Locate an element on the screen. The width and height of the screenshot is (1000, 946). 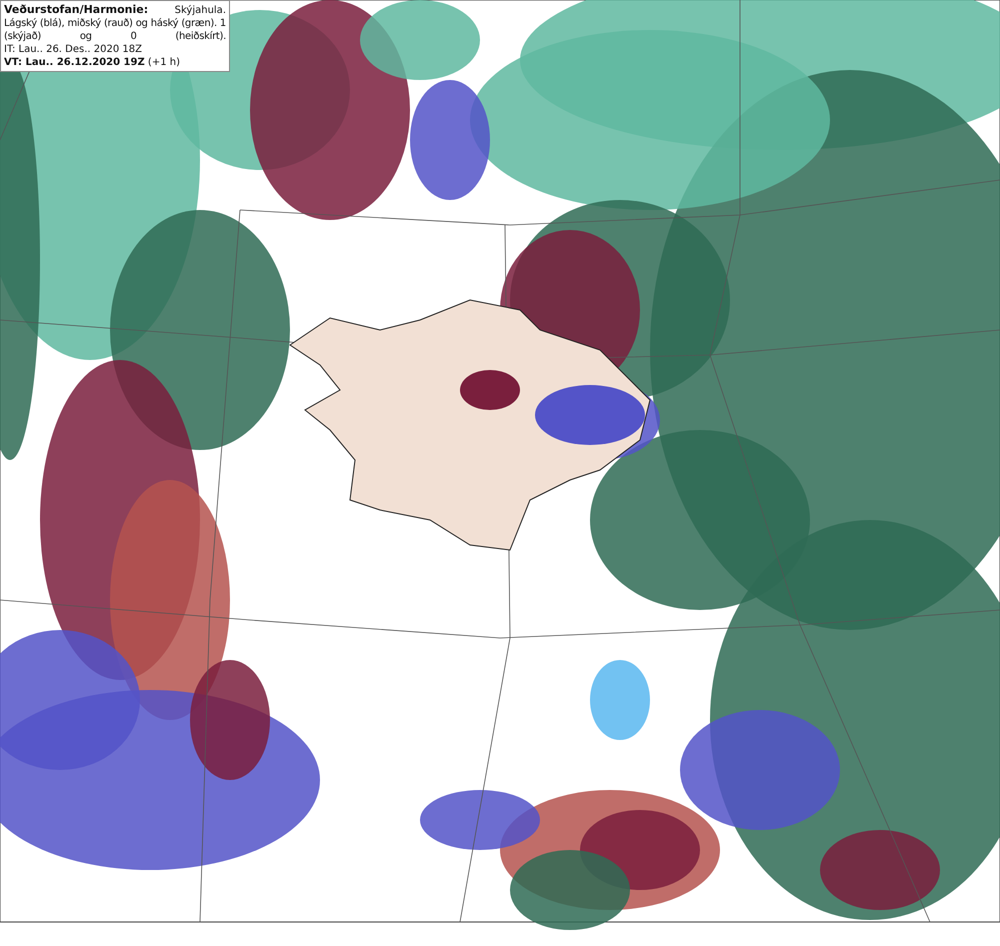
analysis-time: IT: Lau.. 26. Des.. 2020 18Z is located at coordinates (73, 49).